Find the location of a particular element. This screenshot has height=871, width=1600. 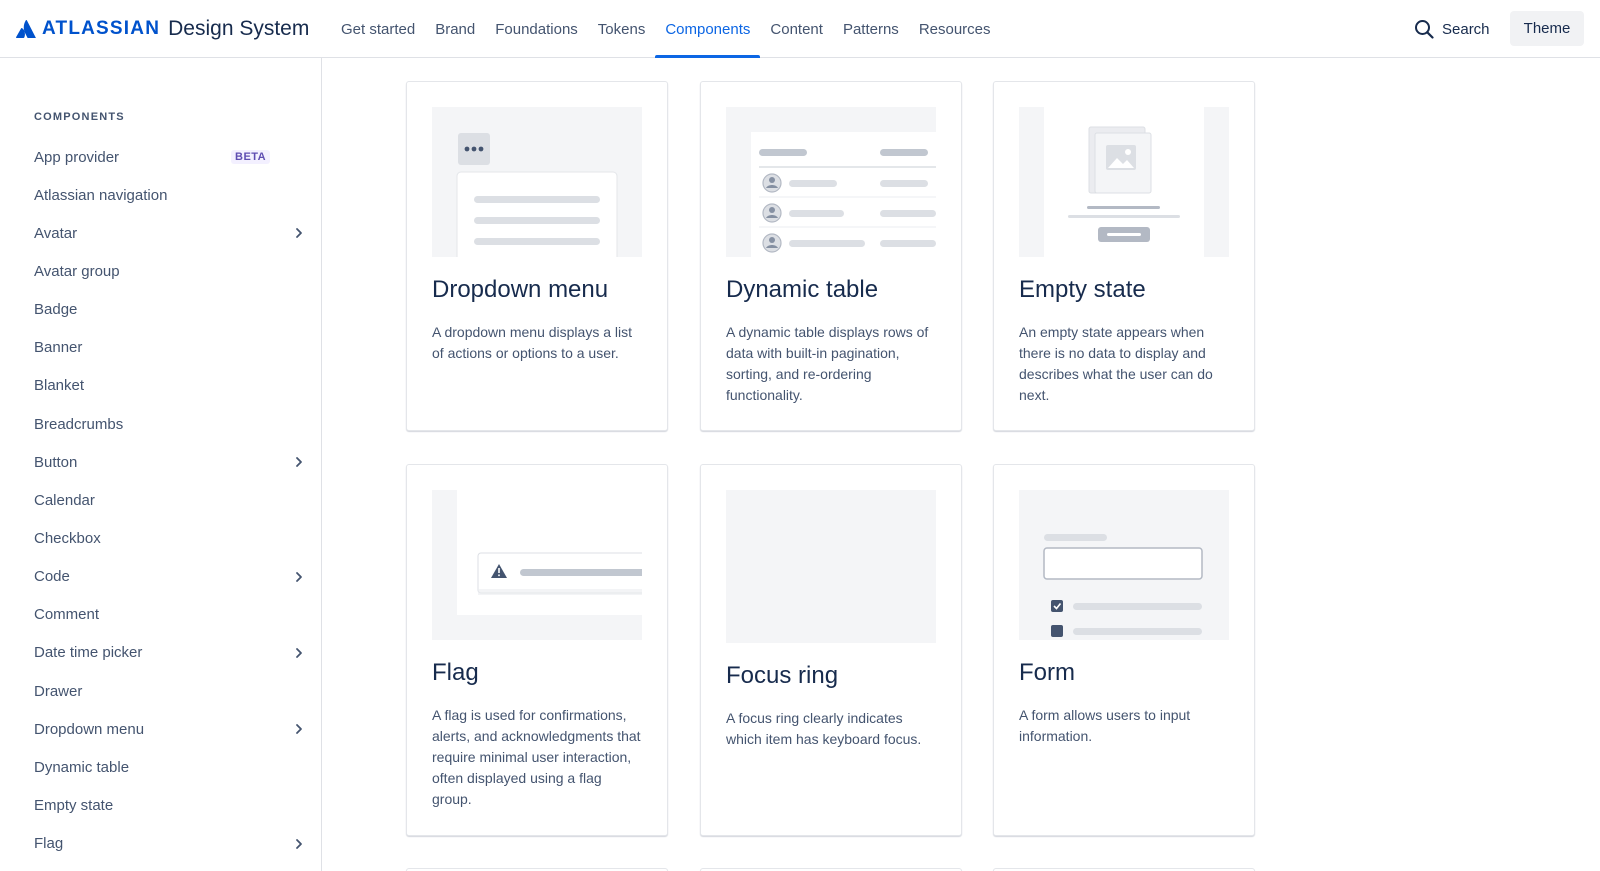

dynamic-table-illustration-graphic is located at coordinates (843, 194).